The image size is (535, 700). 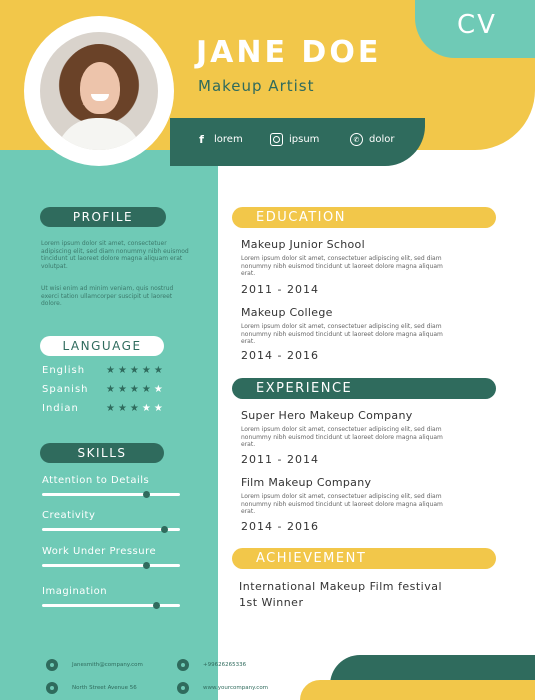 What do you see at coordinates (382, 139) in the screenshot?
I see `social-whatsapp-label: dolor` at bounding box center [382, 139].